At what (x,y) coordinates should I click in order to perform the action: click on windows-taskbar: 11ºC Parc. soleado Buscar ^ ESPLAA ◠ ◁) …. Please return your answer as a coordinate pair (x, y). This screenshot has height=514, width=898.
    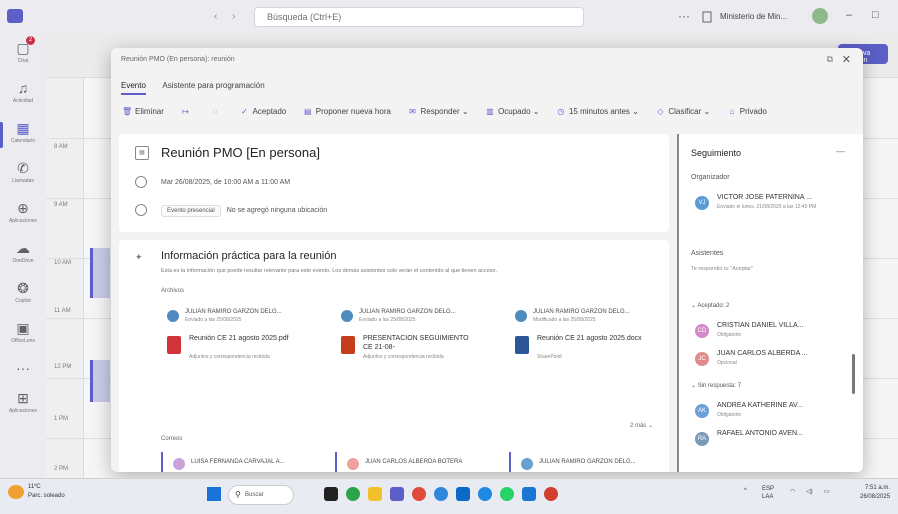
    Looking at the image, I should click on (449, 496).